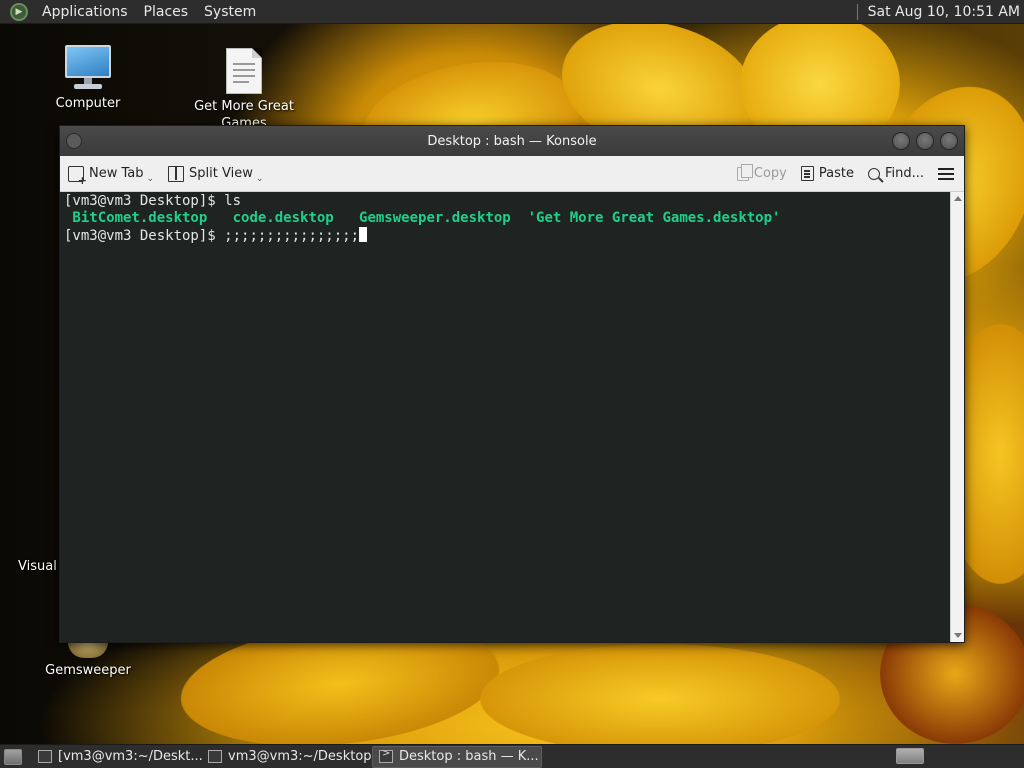  What do you see at coordinates (957, 417) in the screenshot?
I see `terminal-scrollbar` at bounding box center [957, 417].